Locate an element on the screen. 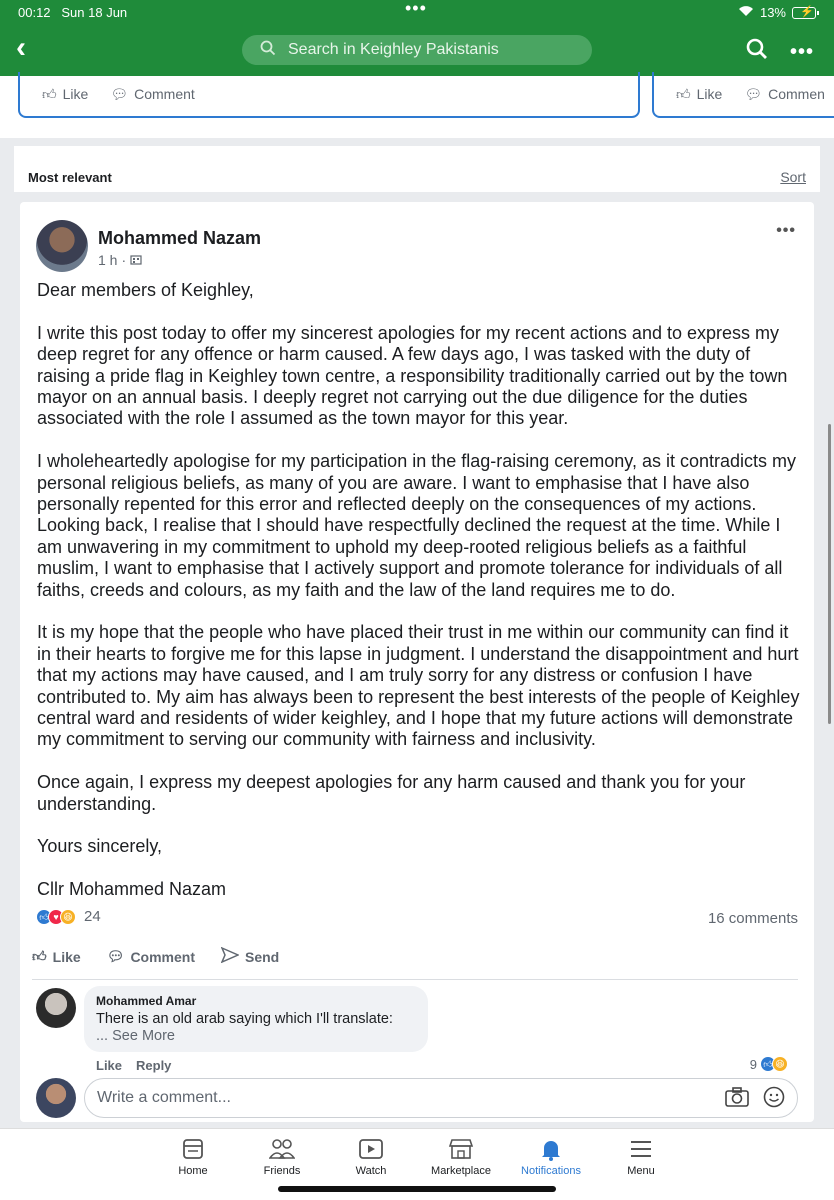  tab-notifications: Notifications is located at coordinates (551, 1157).